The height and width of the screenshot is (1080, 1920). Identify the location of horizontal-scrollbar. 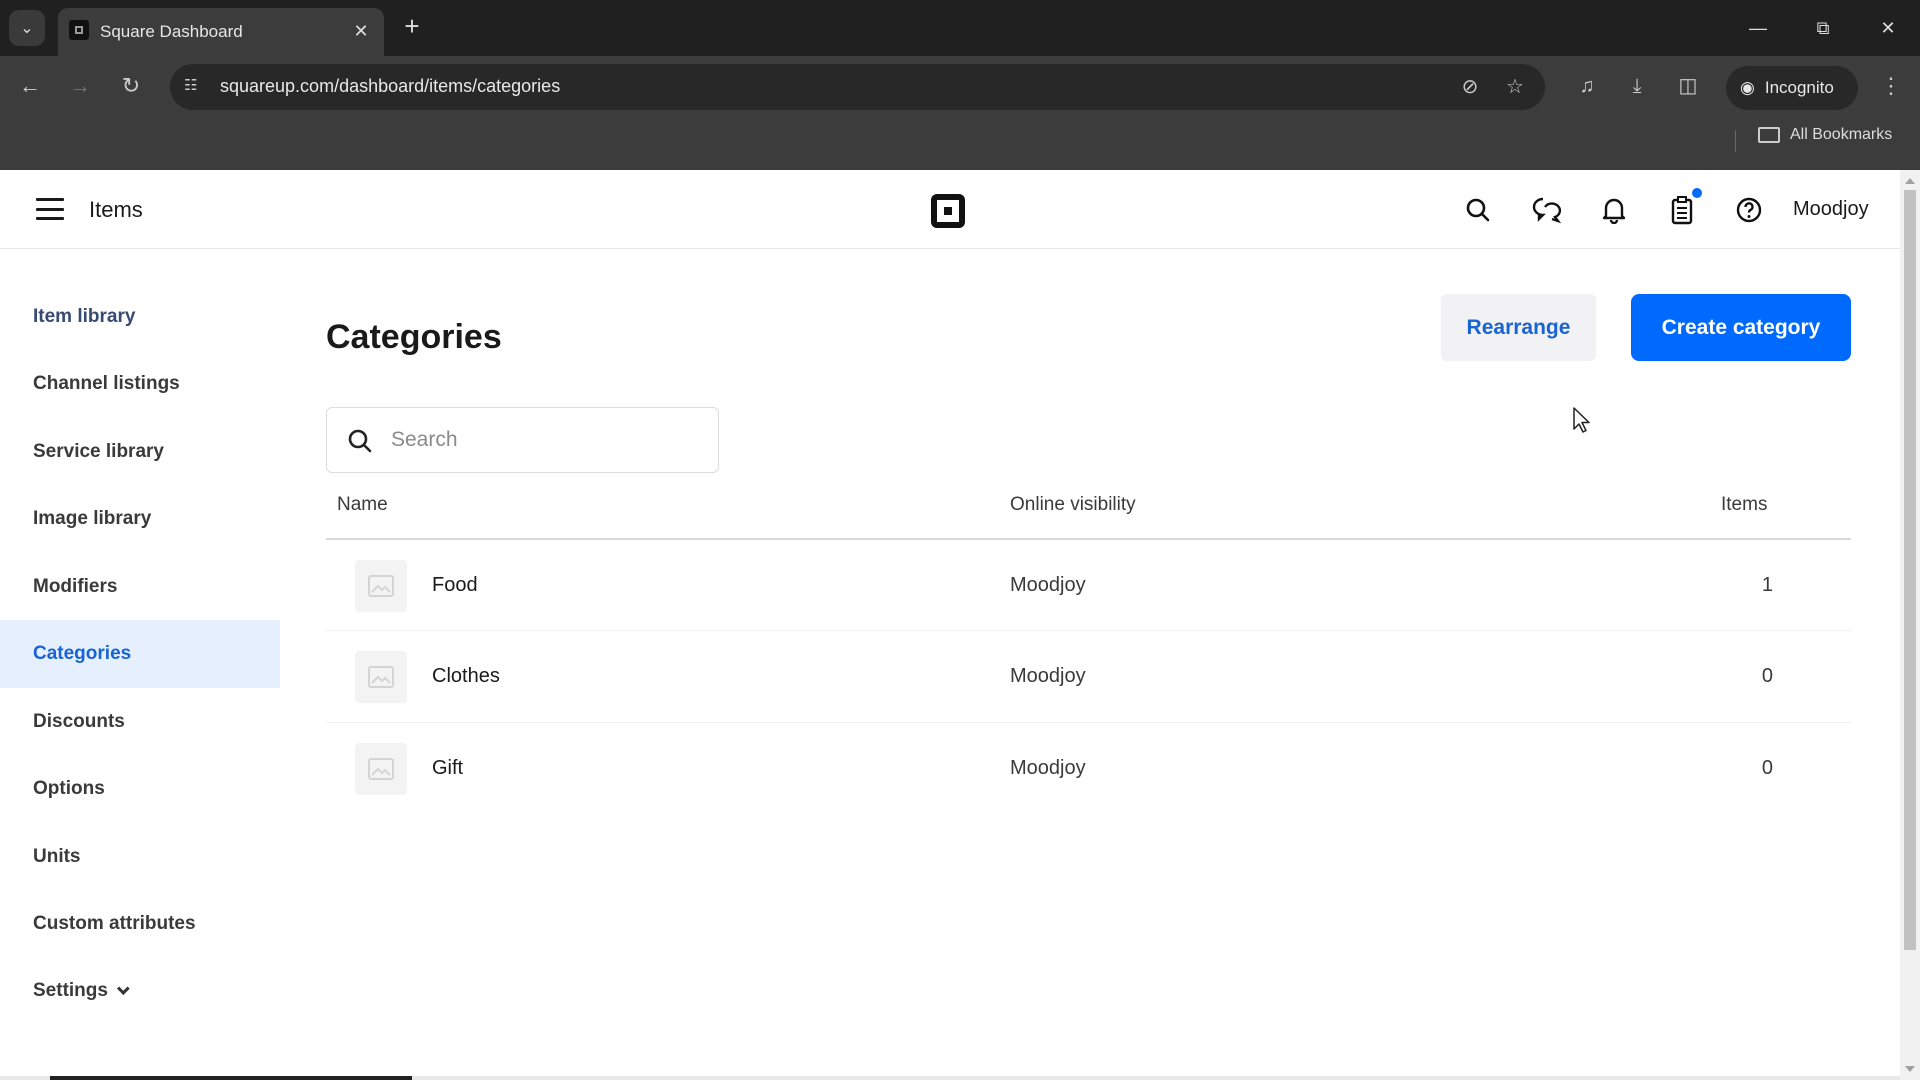
(950, 1078).